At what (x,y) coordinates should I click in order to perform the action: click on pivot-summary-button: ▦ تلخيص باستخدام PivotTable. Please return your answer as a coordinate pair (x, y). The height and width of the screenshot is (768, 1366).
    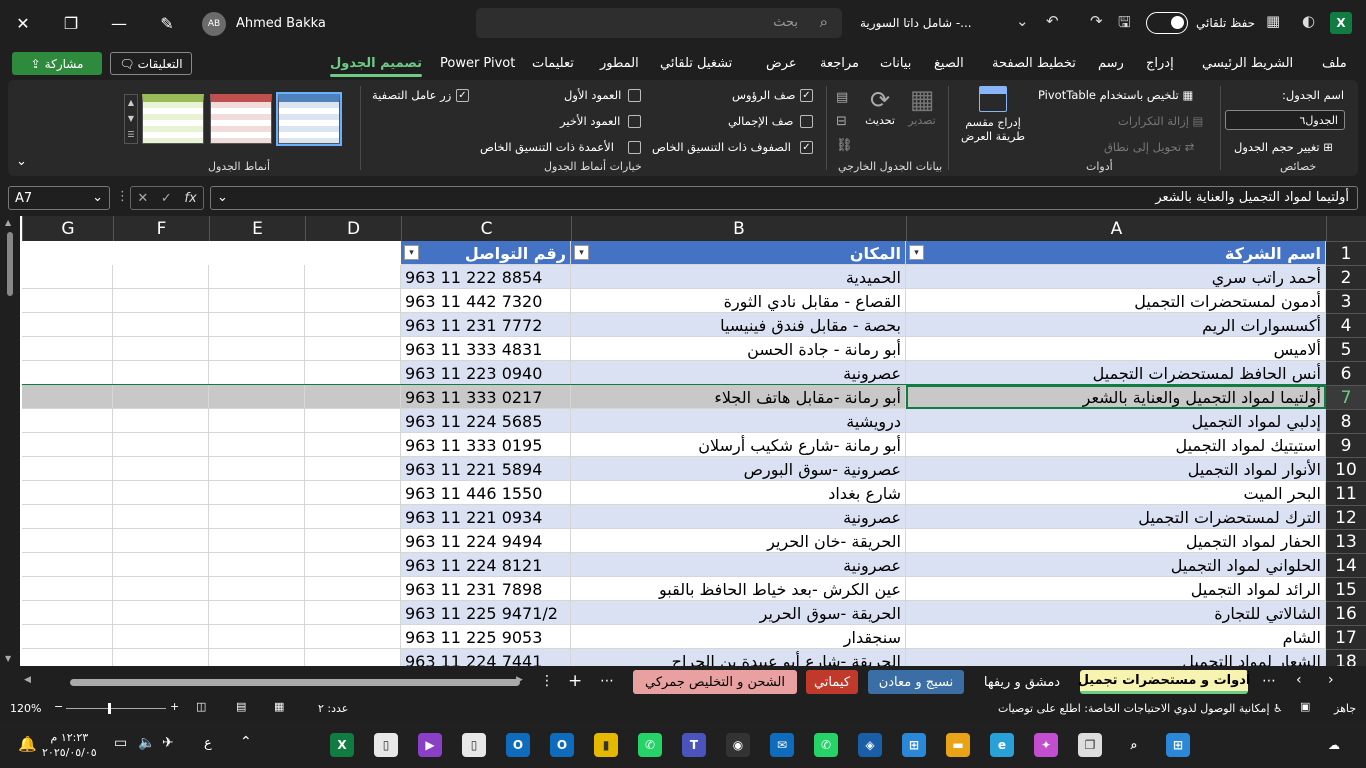
    Looking at the image, I should click on (1115, 95).